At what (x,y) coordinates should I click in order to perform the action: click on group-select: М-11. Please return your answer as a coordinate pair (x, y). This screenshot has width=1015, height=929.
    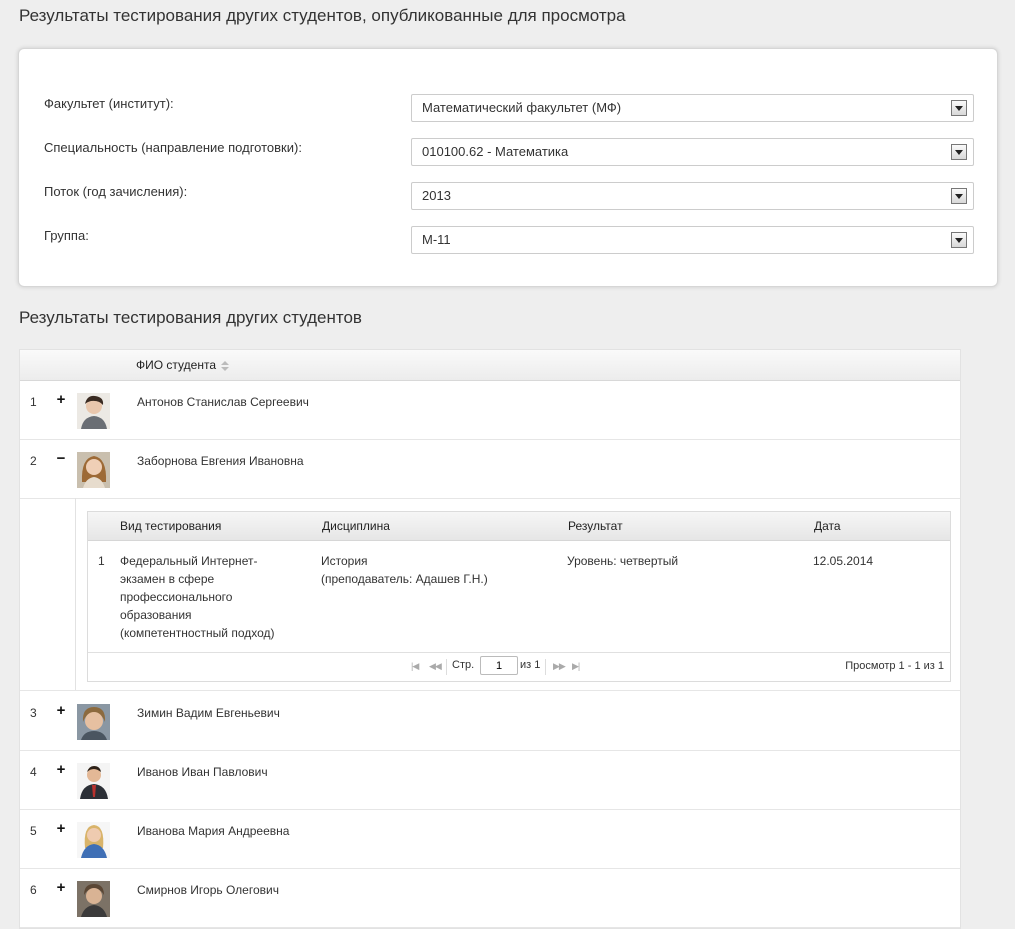
    Looking at the image, I should click on (692, 240).